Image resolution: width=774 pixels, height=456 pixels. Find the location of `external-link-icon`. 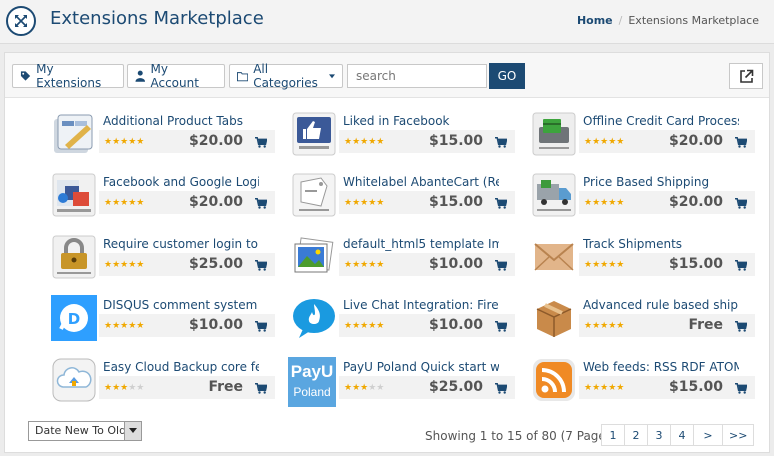

external-link-icon is located at coordinates (746, 76).